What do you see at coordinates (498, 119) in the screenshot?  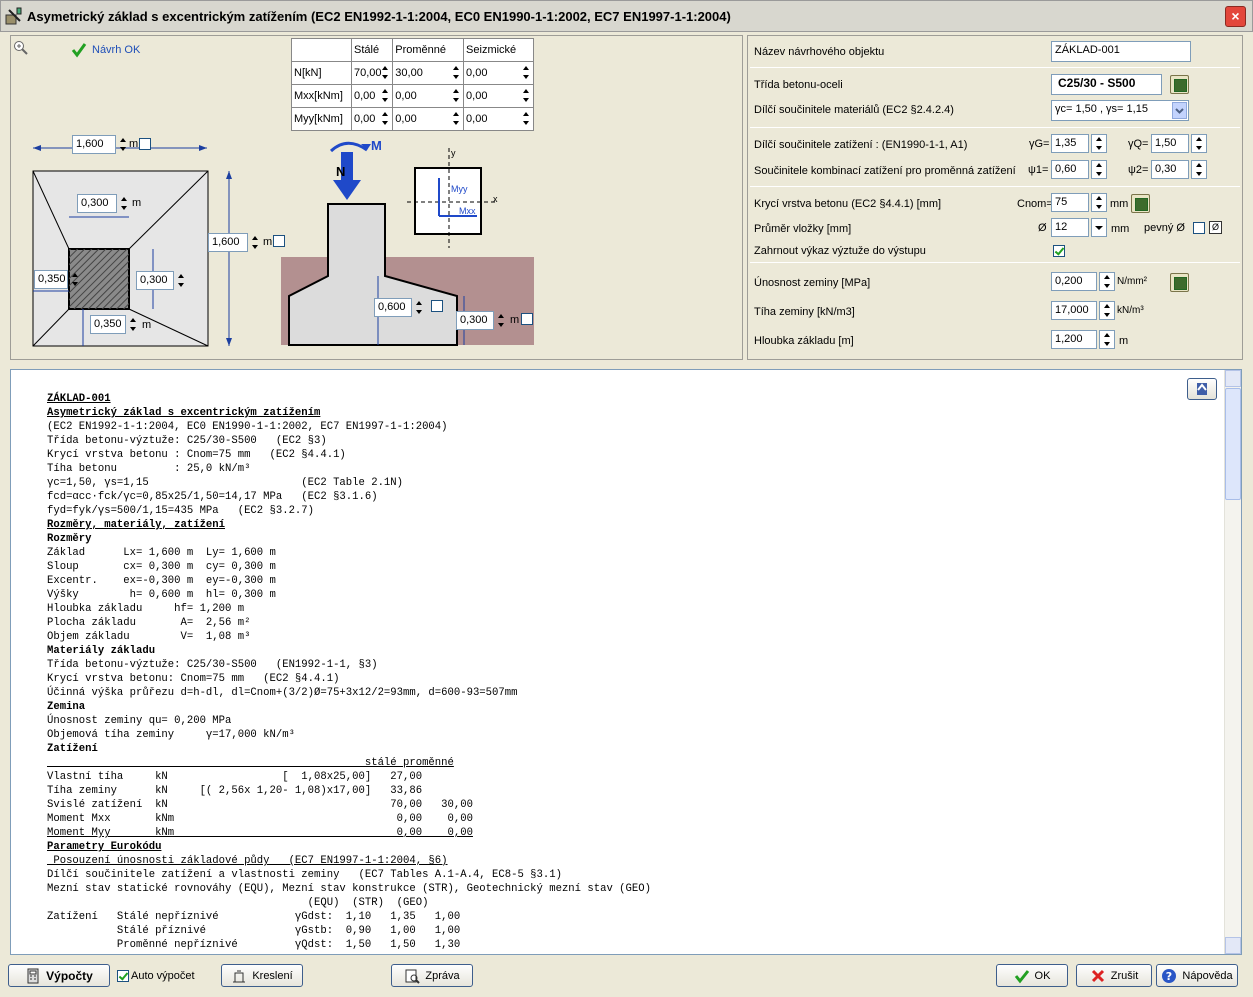 I see `myy-seismic-input: 0,00` at bounding box center [498, 119].